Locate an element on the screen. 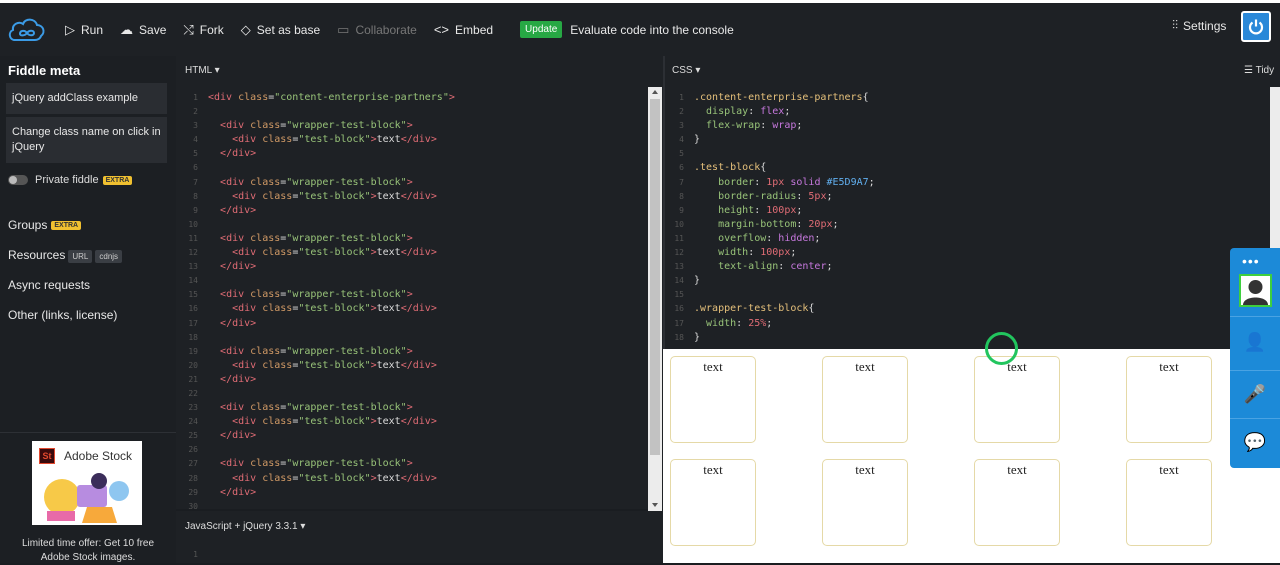  code-line: 15 is located at coordinates (768, 295).